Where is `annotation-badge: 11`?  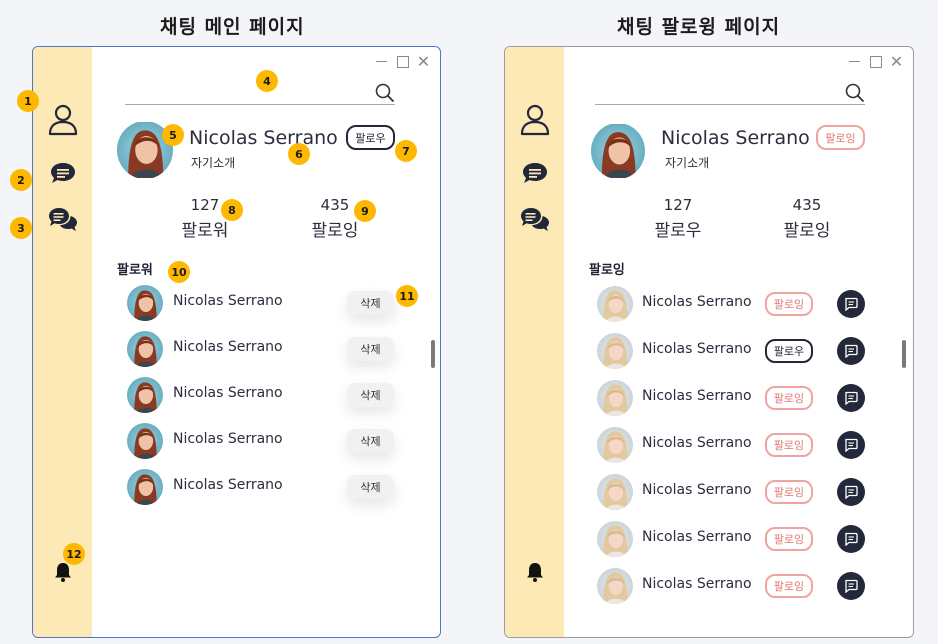
annotation-badge: 11 is located at coordinates (407, 296).